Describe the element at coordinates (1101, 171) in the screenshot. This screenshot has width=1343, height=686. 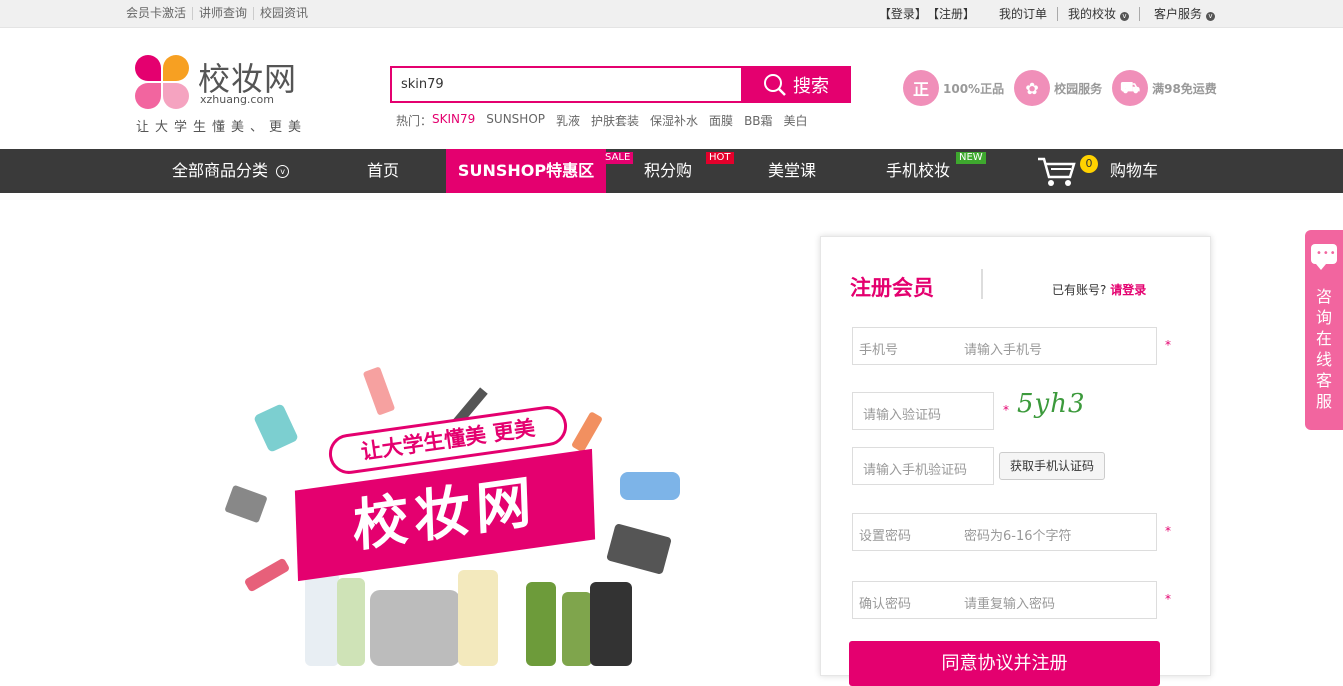
I see `nav-cart: 0 购物车` at that location.